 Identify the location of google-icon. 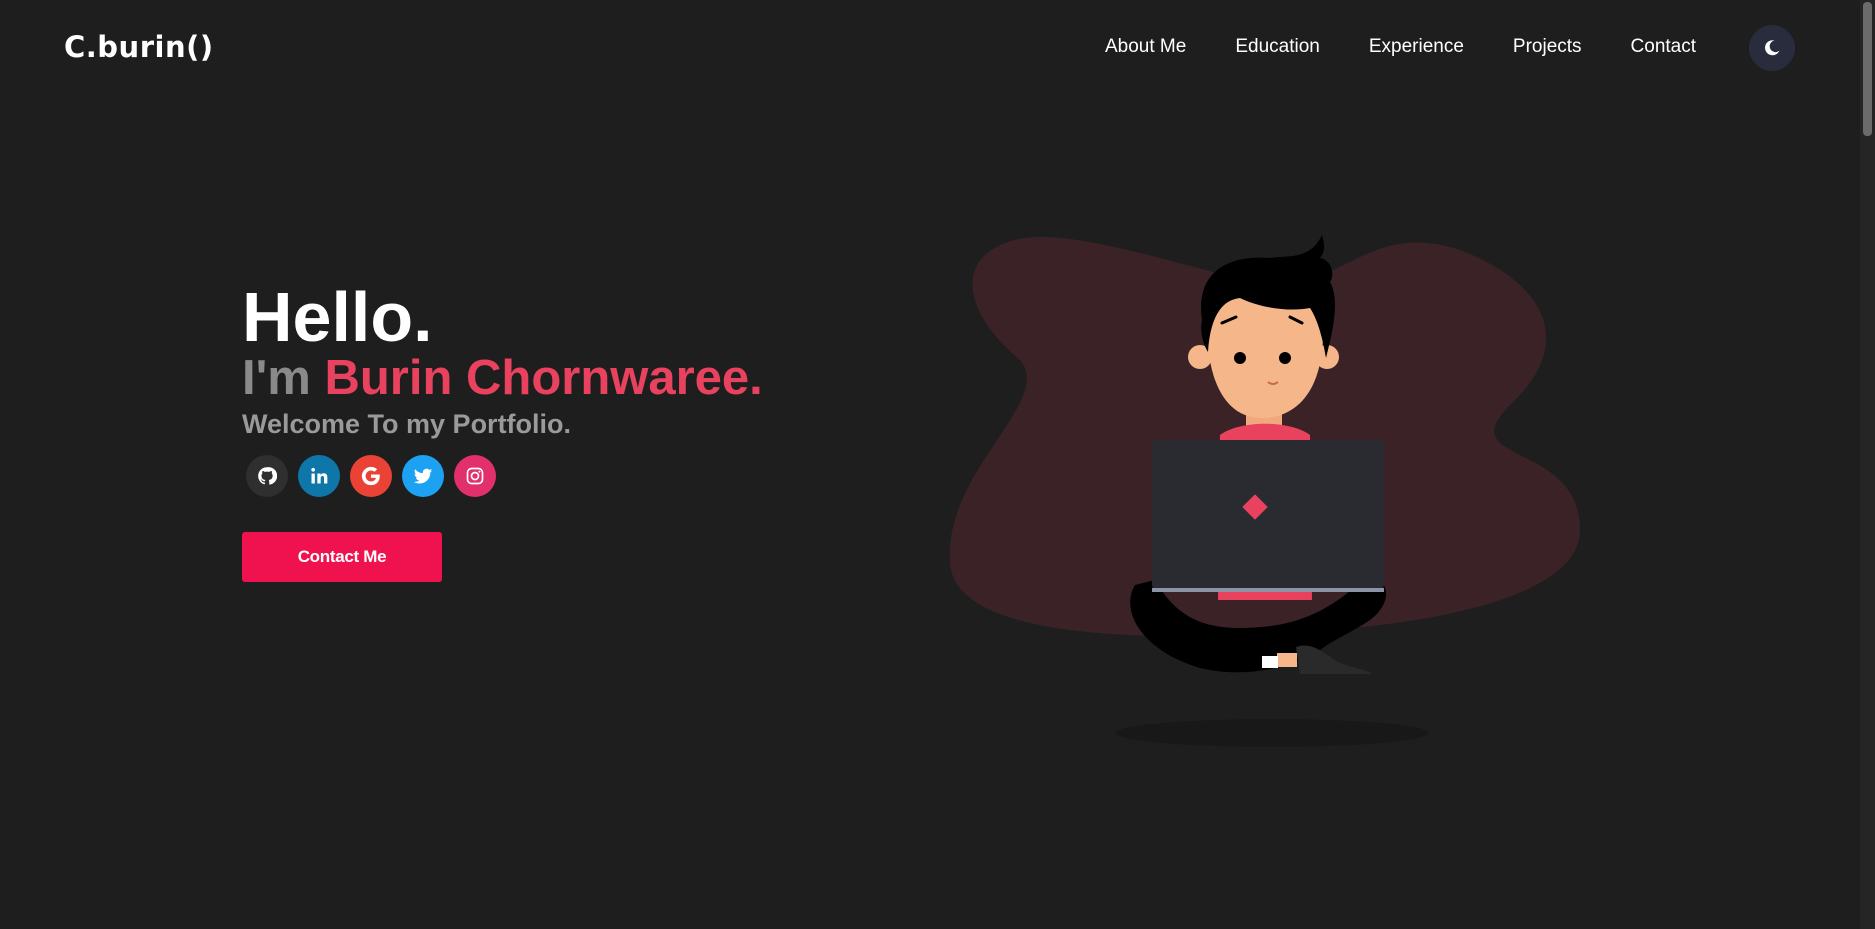
(370, 476).